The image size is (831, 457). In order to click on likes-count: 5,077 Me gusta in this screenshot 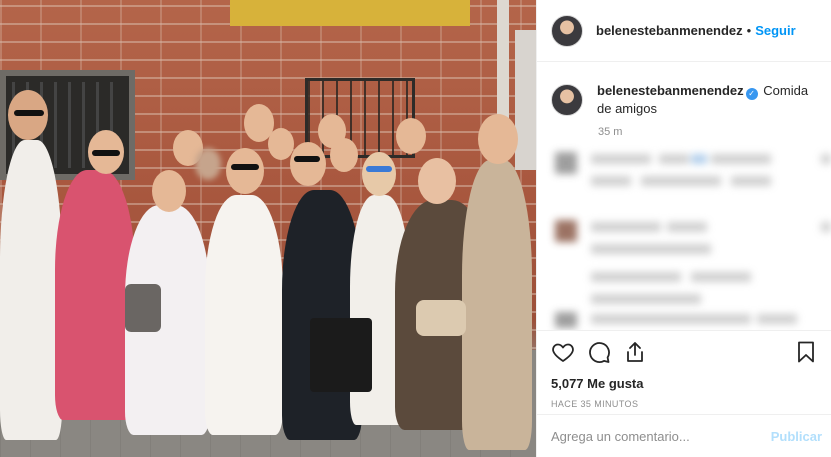, I will do `click(684, 383)`.